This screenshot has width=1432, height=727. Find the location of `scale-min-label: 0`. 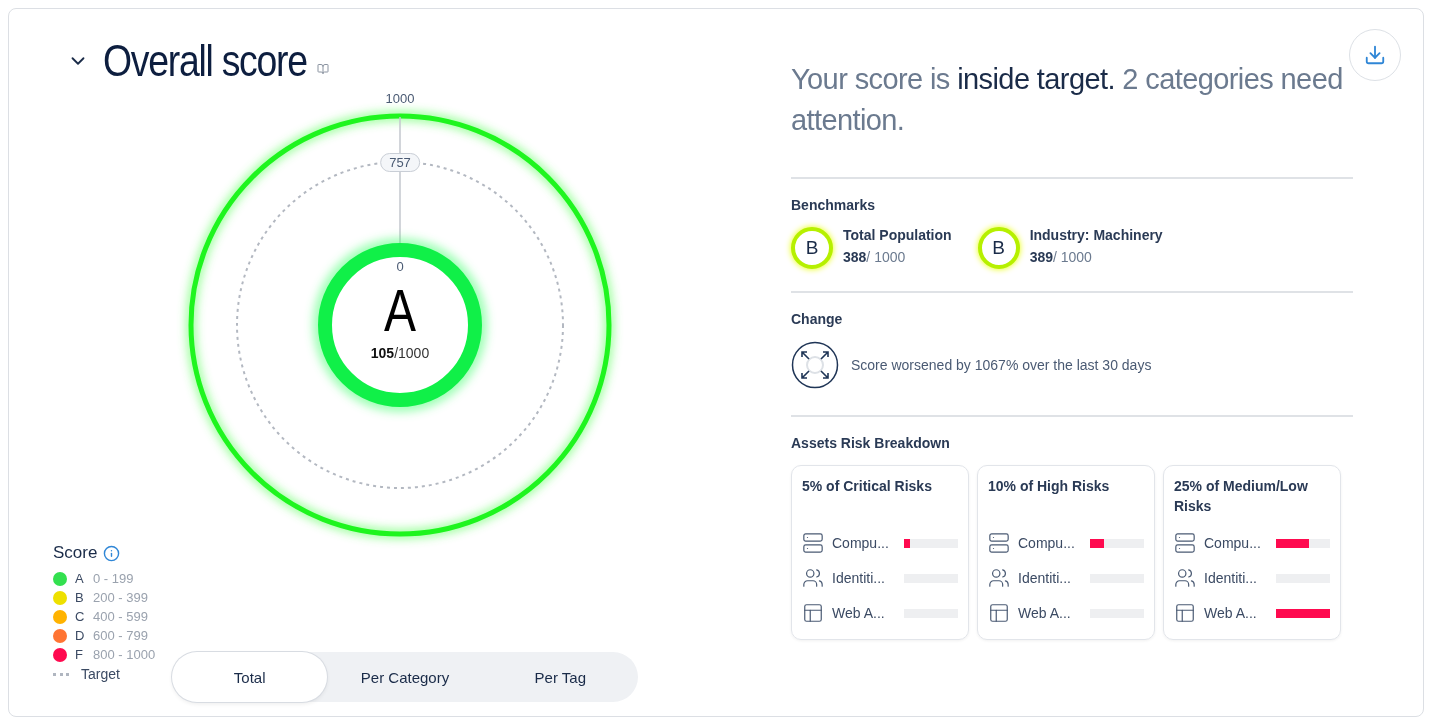

scale-min-label: 0 is located at coordinates (400, 266).